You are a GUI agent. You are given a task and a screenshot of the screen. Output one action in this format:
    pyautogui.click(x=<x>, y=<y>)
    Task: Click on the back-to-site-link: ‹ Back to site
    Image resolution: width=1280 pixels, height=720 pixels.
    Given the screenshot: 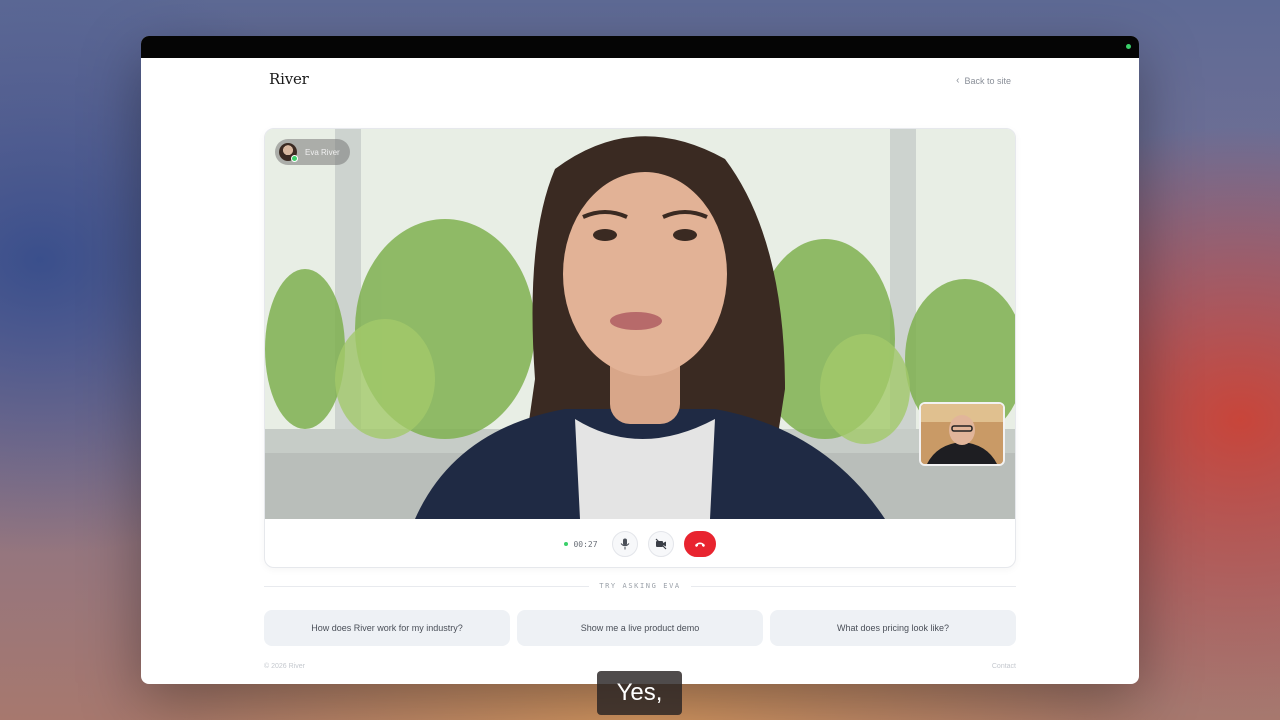 What is the action you would take?
    pyautogui.click(x=983, y=80)
    